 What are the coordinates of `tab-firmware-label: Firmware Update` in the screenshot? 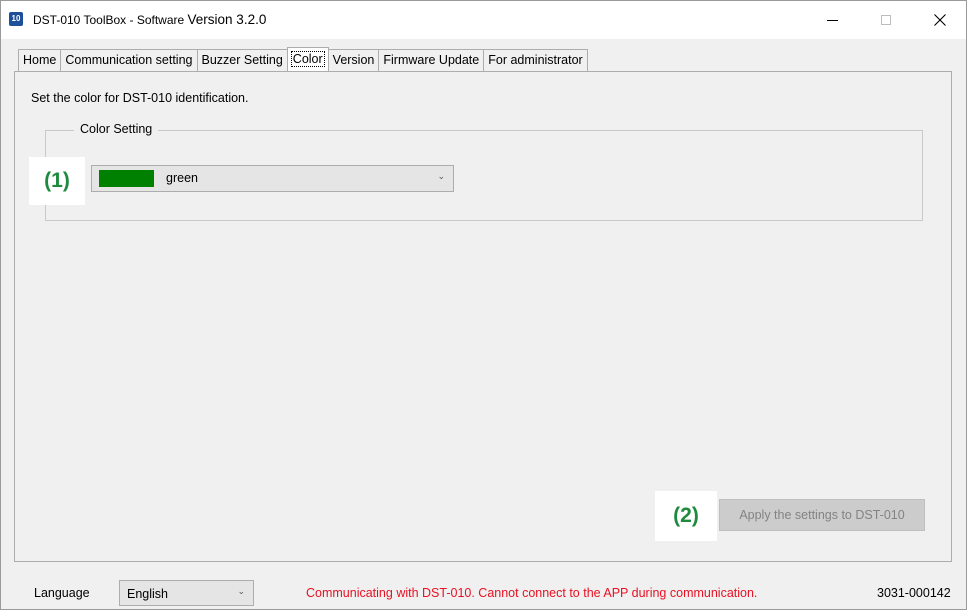 It's located at (431, 60).